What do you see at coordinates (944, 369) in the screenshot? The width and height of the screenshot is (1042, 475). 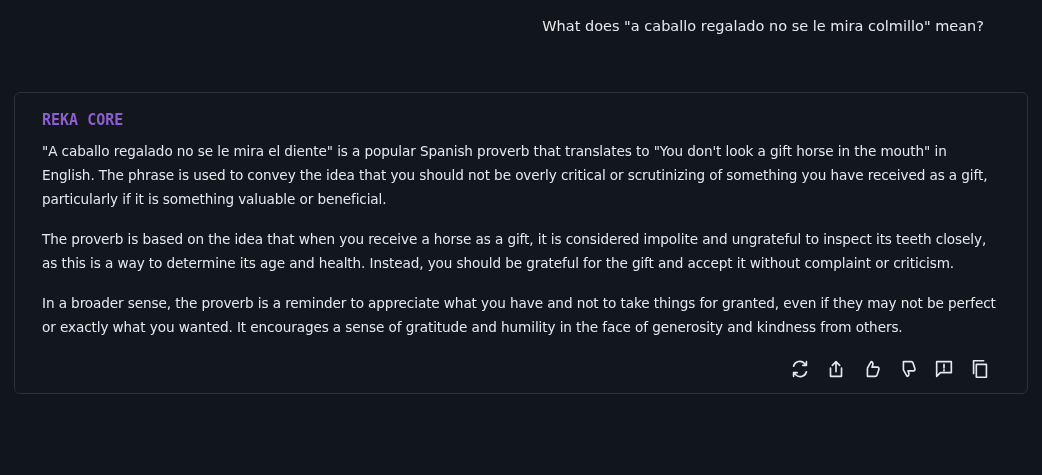 I see `comment-alert-icon` at bounding box center [944, 369].